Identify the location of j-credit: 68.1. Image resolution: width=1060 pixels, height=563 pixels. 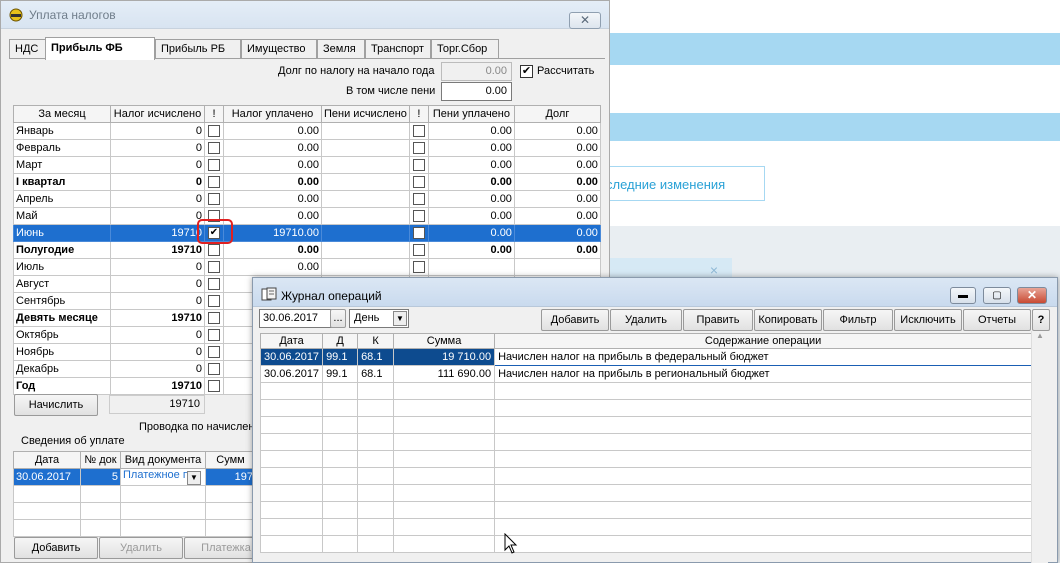
(376, 374).